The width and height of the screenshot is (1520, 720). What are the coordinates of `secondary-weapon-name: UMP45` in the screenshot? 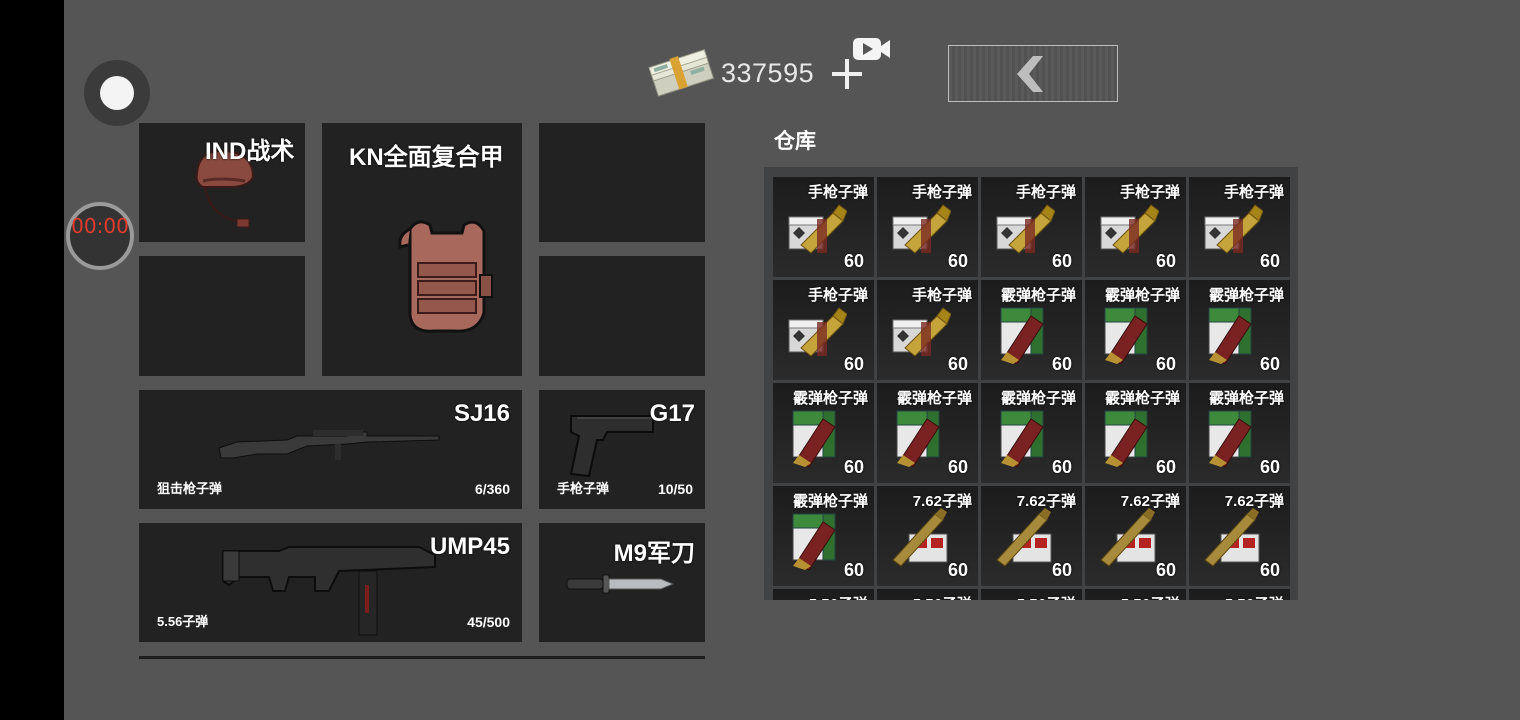 It's located at (469, 546).